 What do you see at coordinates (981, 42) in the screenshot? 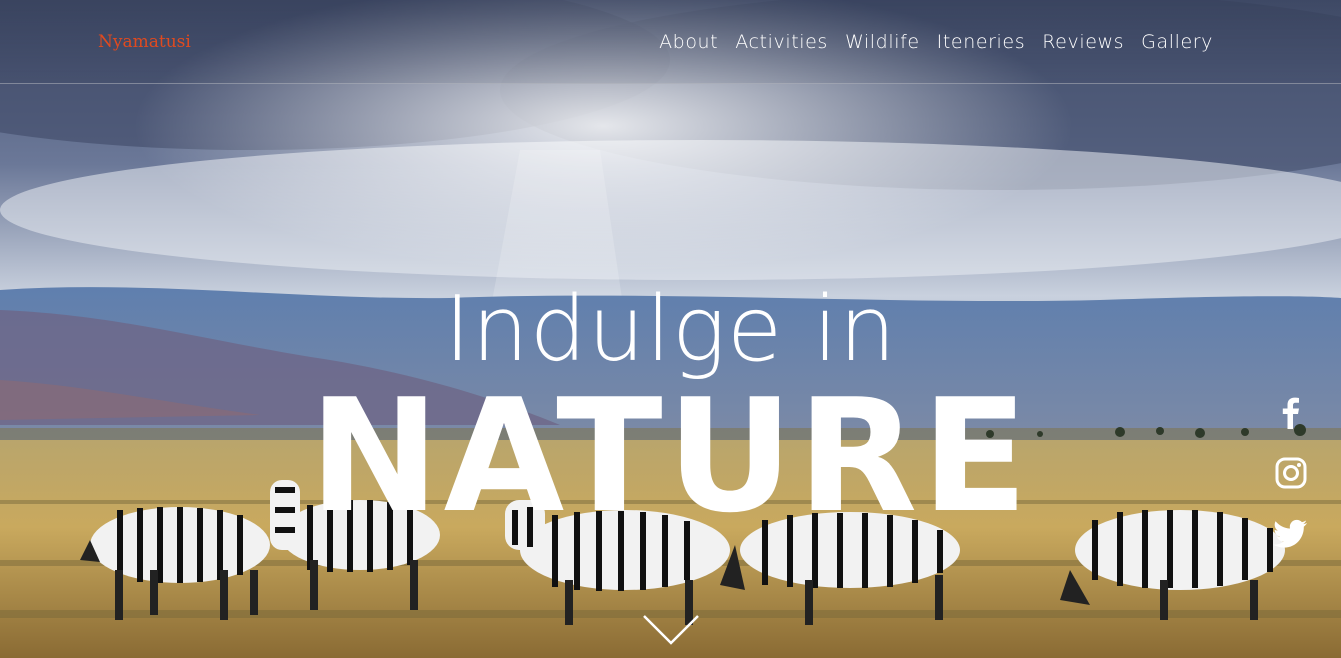
I see `nav-link-iteneries: Iteneries` at bounding box center [981, 42].